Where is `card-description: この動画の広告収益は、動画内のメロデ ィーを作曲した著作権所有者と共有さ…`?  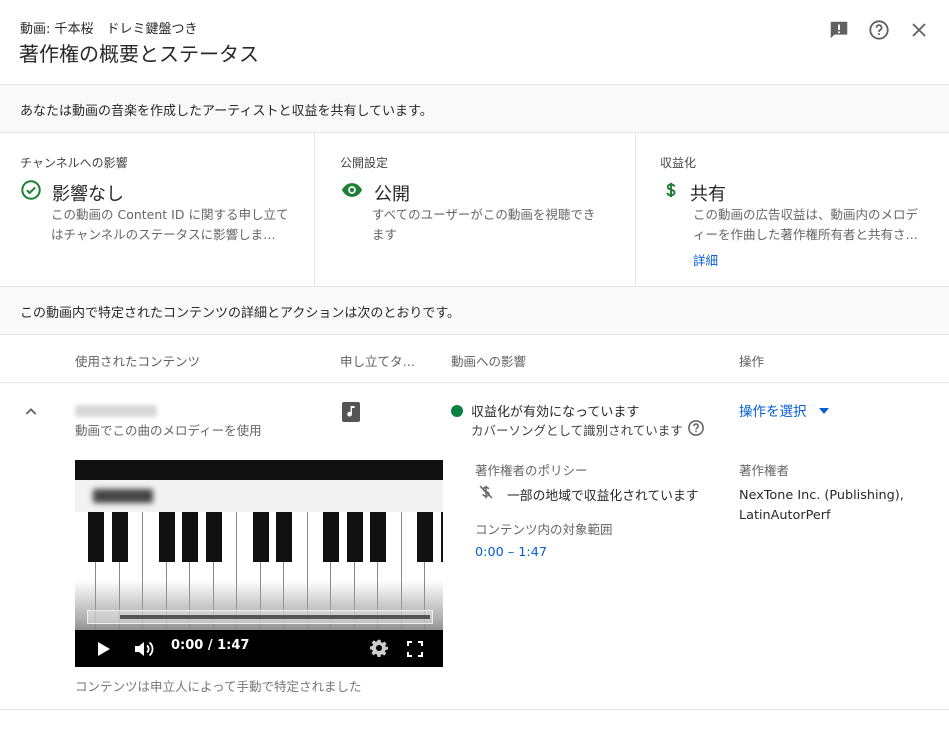
card-description: この動画の広告収益は、動画内のメロデ ィーを作曲した著作権所有者と共有さ… is located at coordinates (815, 225).